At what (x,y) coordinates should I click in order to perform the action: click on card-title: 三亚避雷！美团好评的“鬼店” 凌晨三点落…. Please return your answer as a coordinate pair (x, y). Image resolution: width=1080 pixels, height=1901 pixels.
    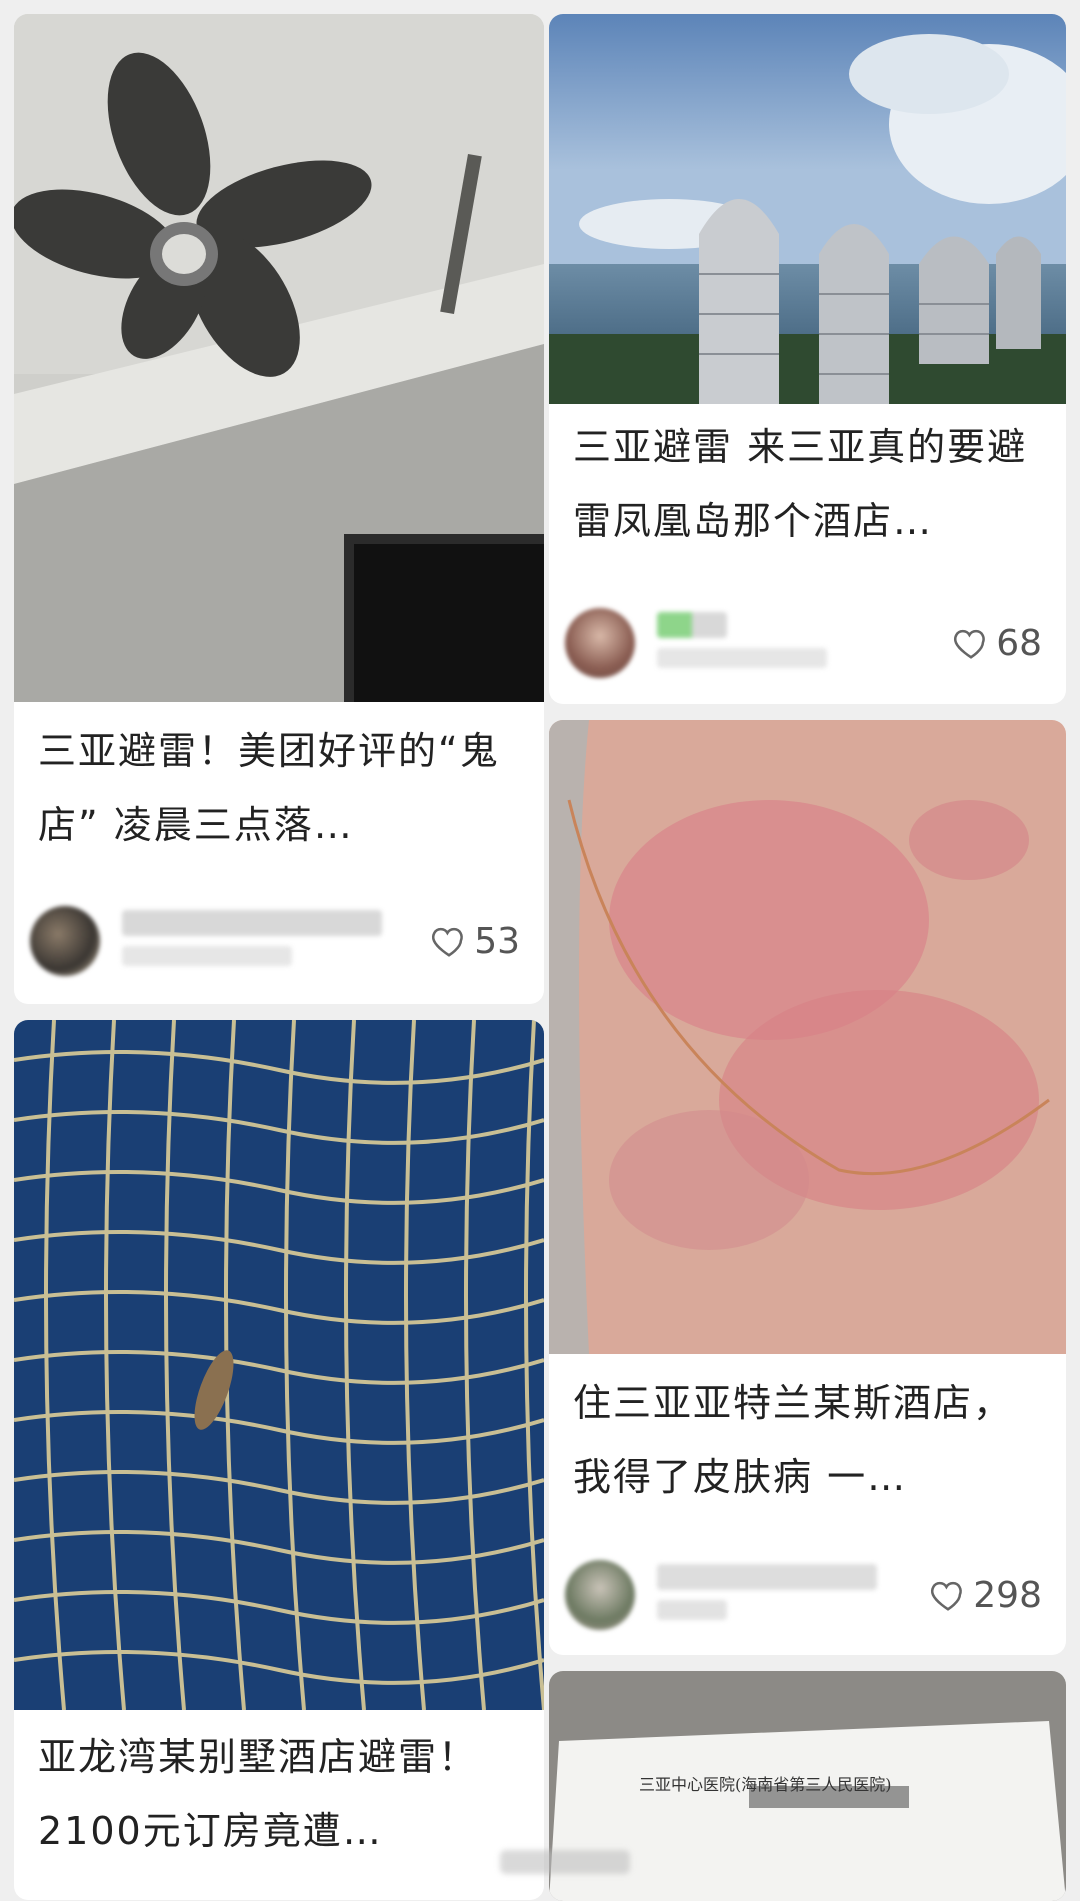
    Looking at the image, I should click on (279, 788).